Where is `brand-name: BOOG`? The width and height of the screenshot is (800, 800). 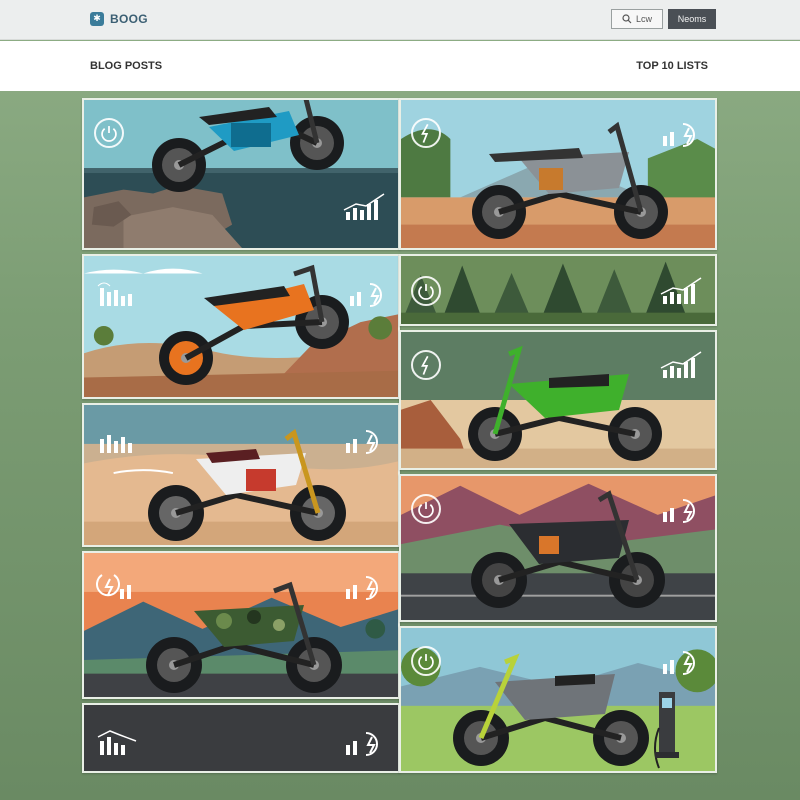 brand-name: BOOG is located at coordinates (129, 19).